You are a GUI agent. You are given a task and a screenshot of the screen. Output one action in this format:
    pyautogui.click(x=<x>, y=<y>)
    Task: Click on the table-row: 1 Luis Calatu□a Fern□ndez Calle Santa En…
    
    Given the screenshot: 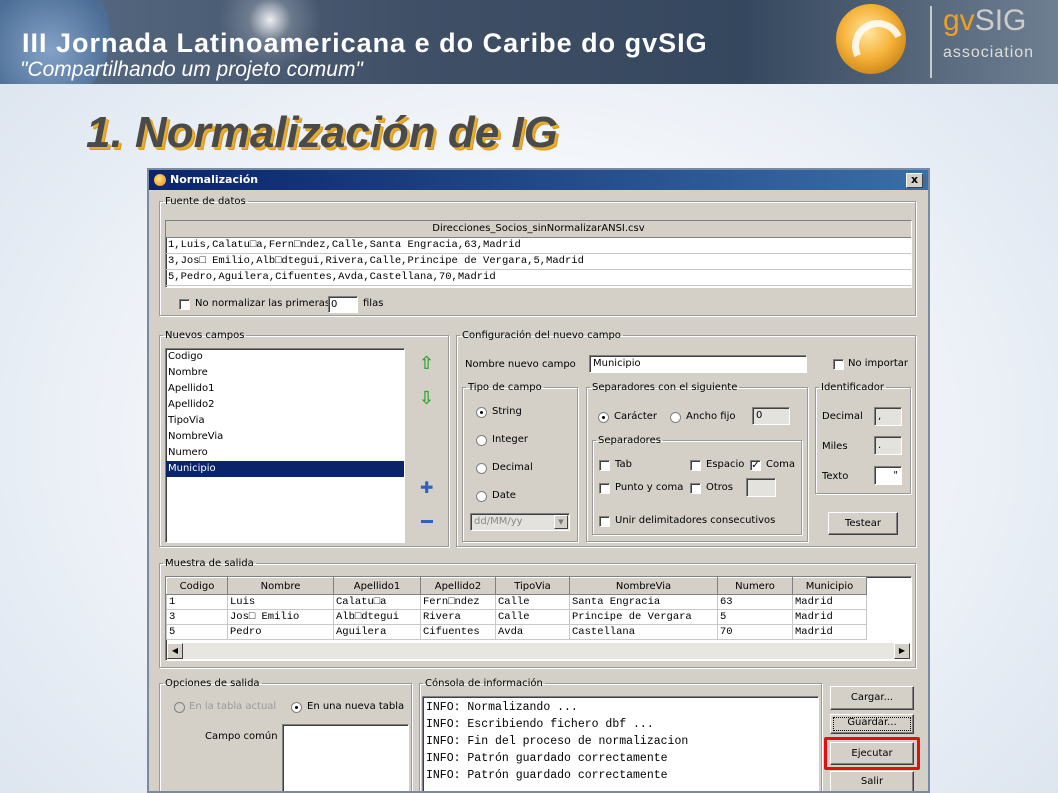 What is the action you would take?
    pyautogui.click(x=516, y=602)
    